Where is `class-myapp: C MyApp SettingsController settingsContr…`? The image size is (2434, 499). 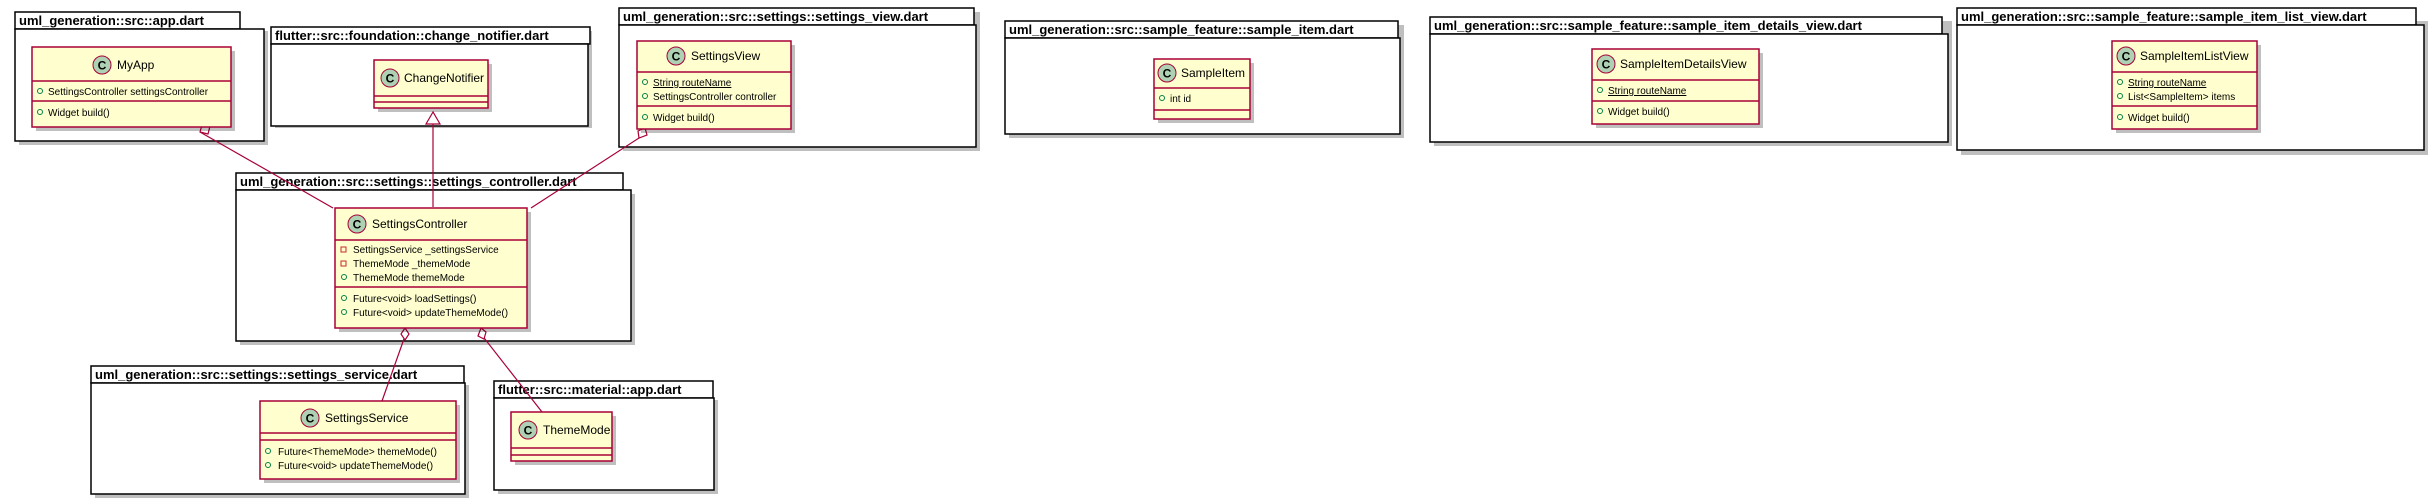 class-myapp: C MyApp SettingsController settingsContr… is located at coordinates (133, 88).